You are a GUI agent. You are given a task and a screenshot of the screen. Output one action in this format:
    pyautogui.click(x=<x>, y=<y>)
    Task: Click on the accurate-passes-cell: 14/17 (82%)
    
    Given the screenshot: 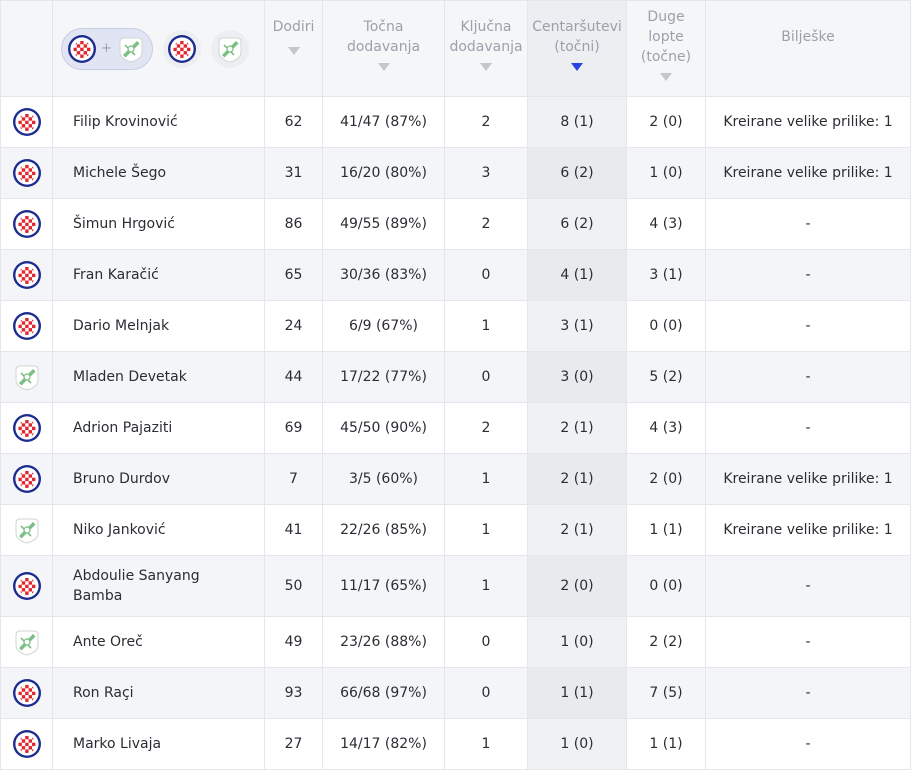 What is the action you would take?
    pyautogui.click(x=383, y=744)
    